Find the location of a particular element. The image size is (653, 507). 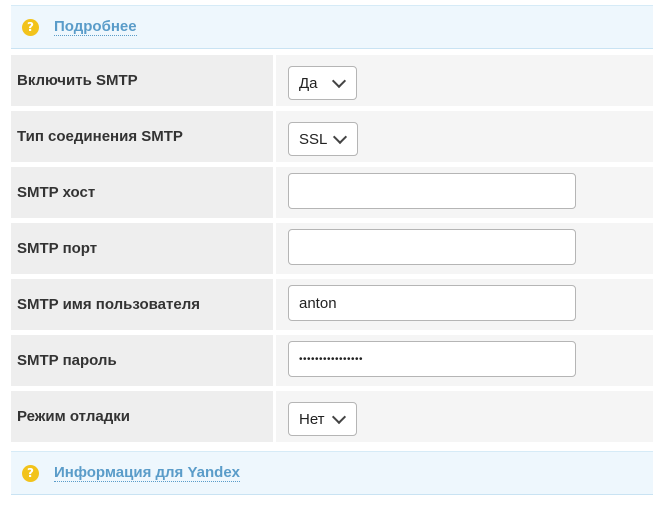

form-row-debug-mode: Режим отладки Нет is located at coordinates (332, 416).